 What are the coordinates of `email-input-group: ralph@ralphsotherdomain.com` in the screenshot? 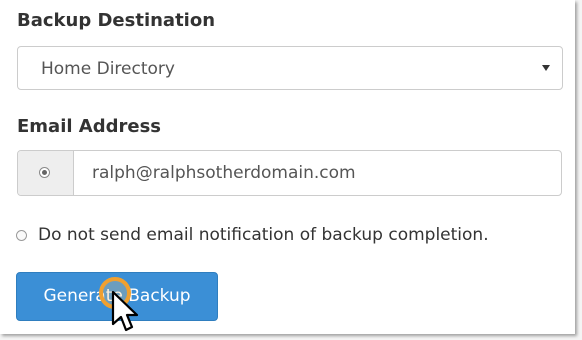 It's located at (289, 173).